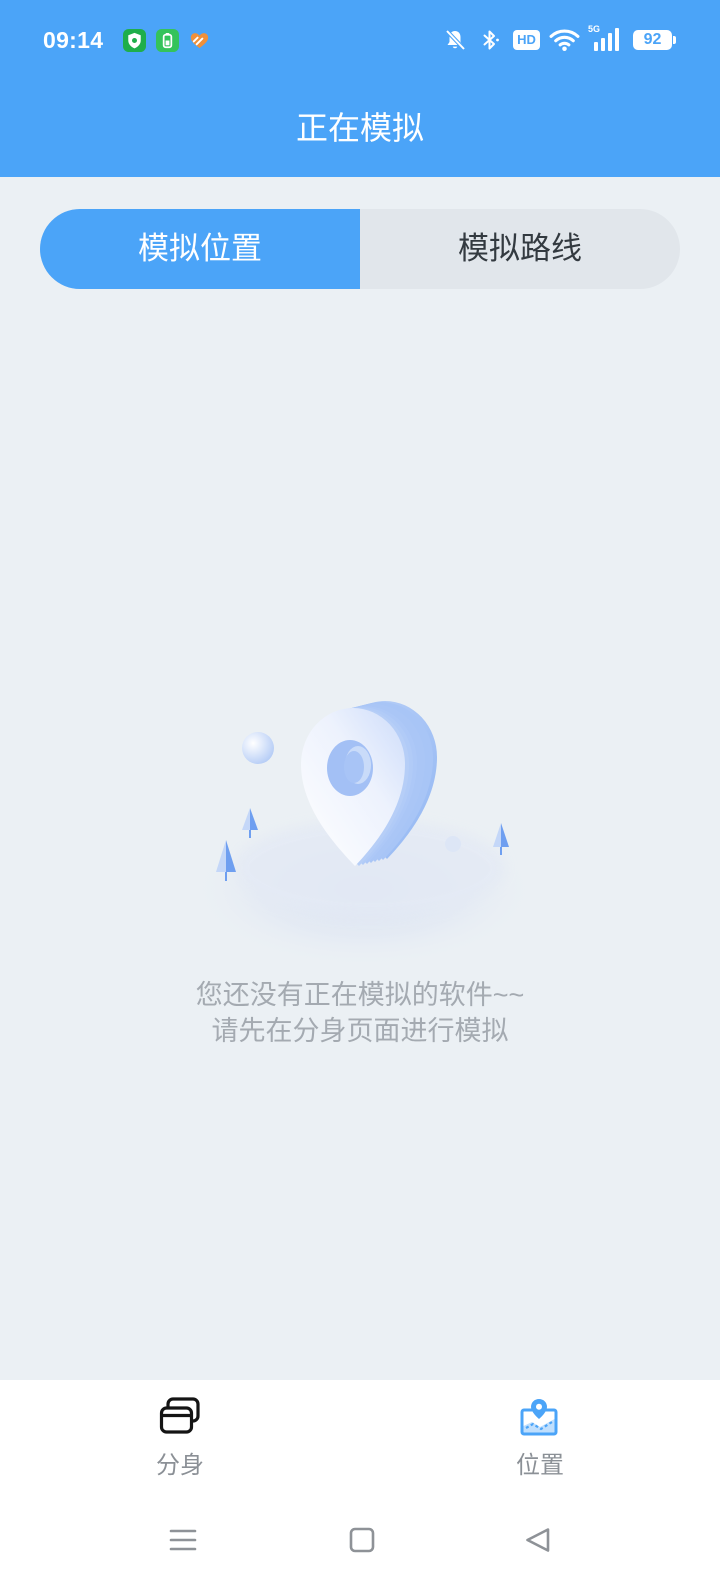 Image resolution: width=720 pixels, height=1584 pixels. Describe the element at coordinates (526, 40) in the screenshot. I see `hd-icon: HD` at that location.